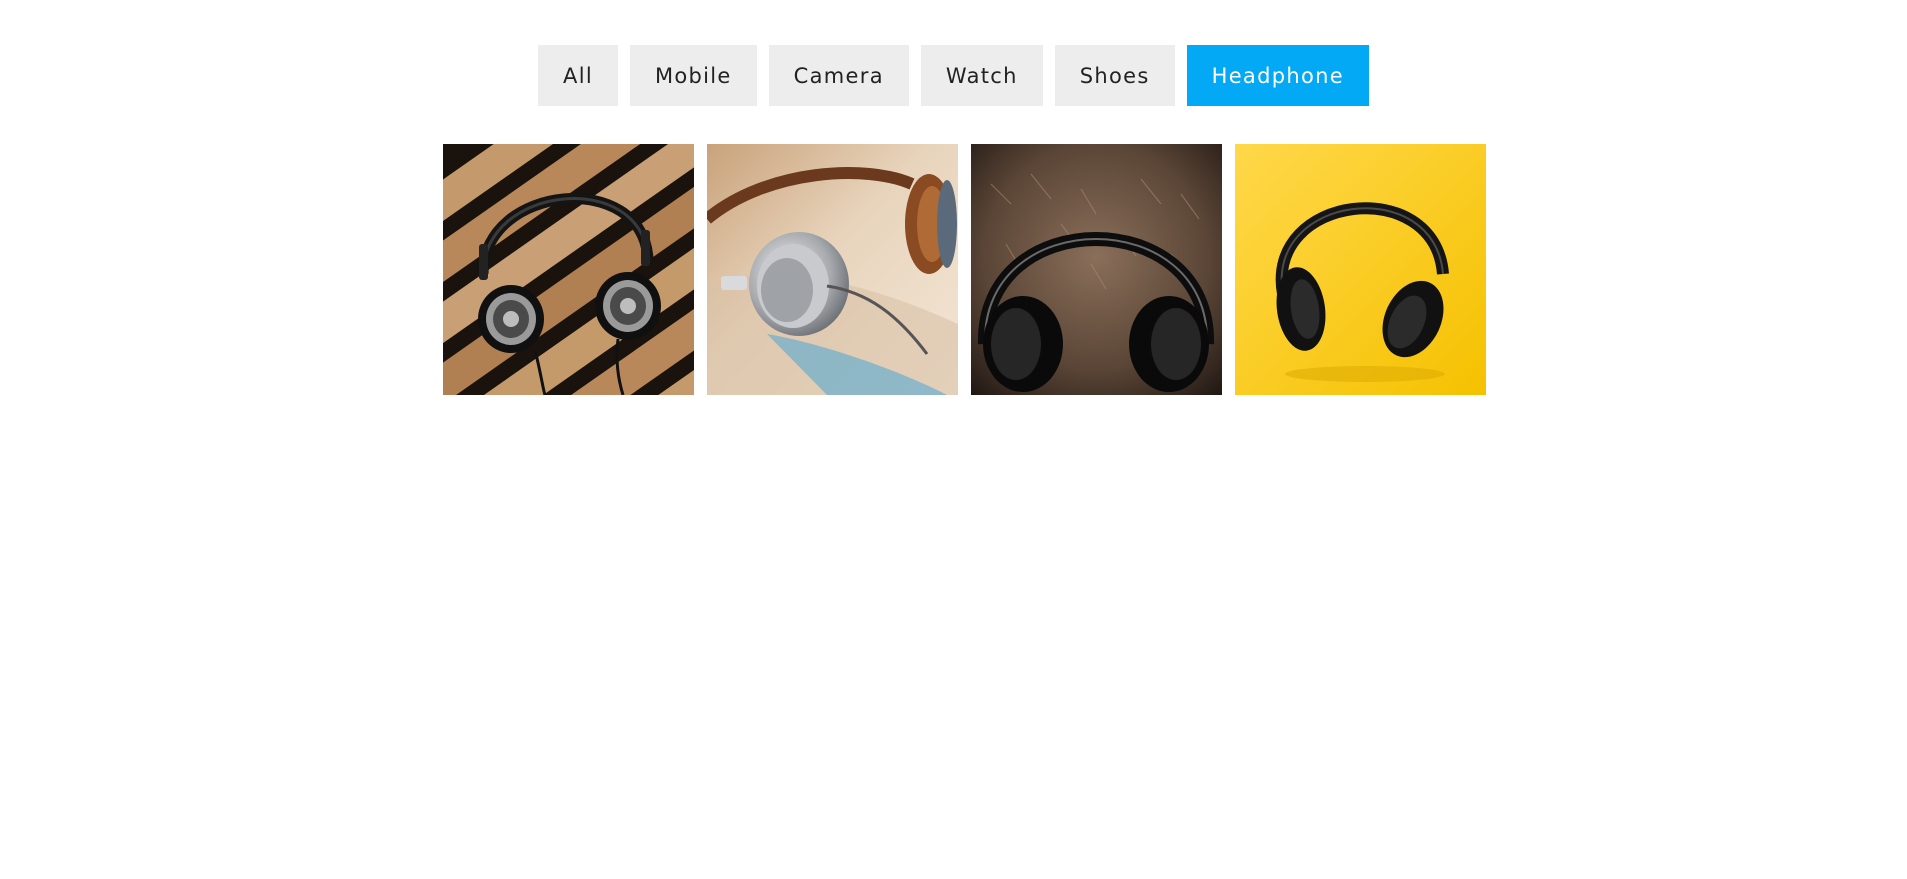 Image resolution: width=1907 pixels, height=879 pixels. I want to click on filter-button-headphone: Headphone, so click(1277, 75).